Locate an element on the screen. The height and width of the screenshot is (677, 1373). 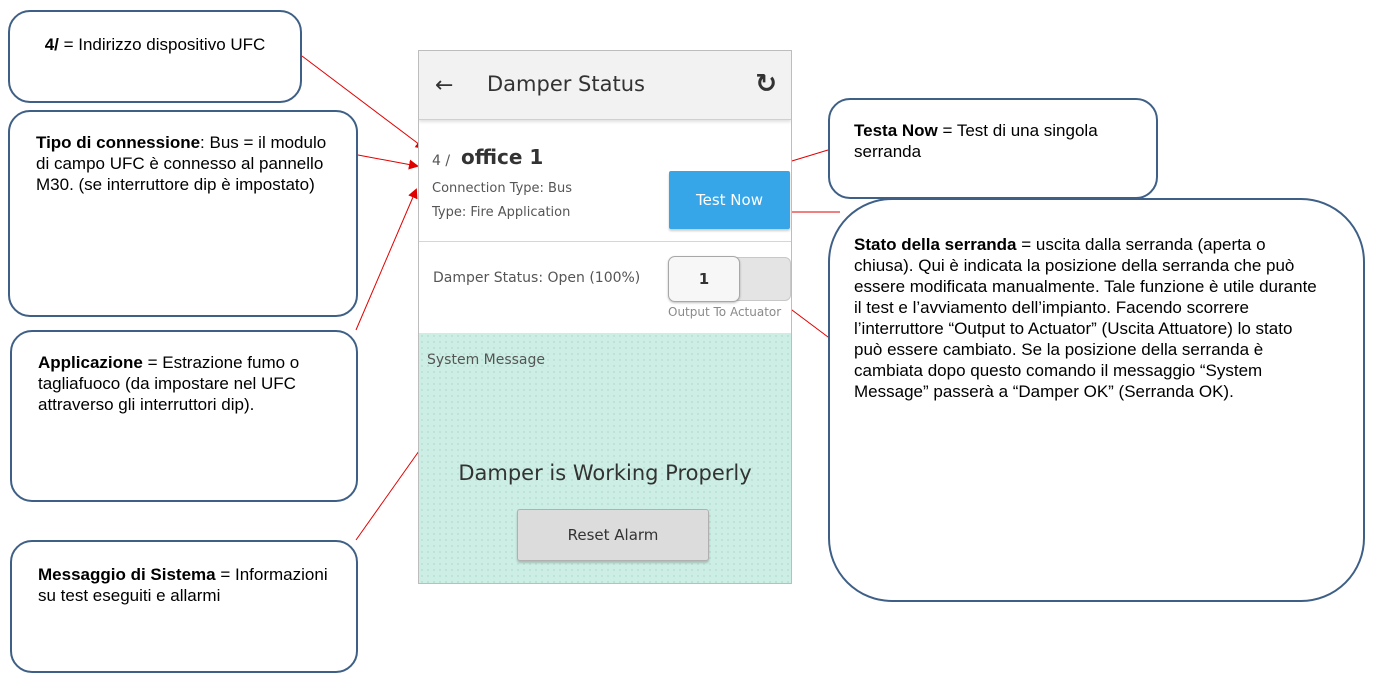
toggle-caption: Output To Actuator is located at coordinates (725, 312).